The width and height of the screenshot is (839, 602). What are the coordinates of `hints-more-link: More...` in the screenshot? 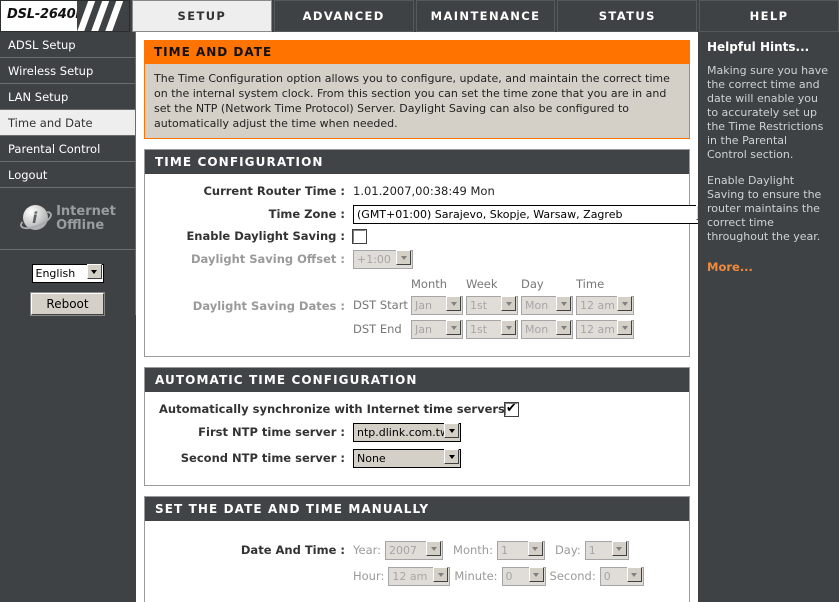 It's located at (730, 267).